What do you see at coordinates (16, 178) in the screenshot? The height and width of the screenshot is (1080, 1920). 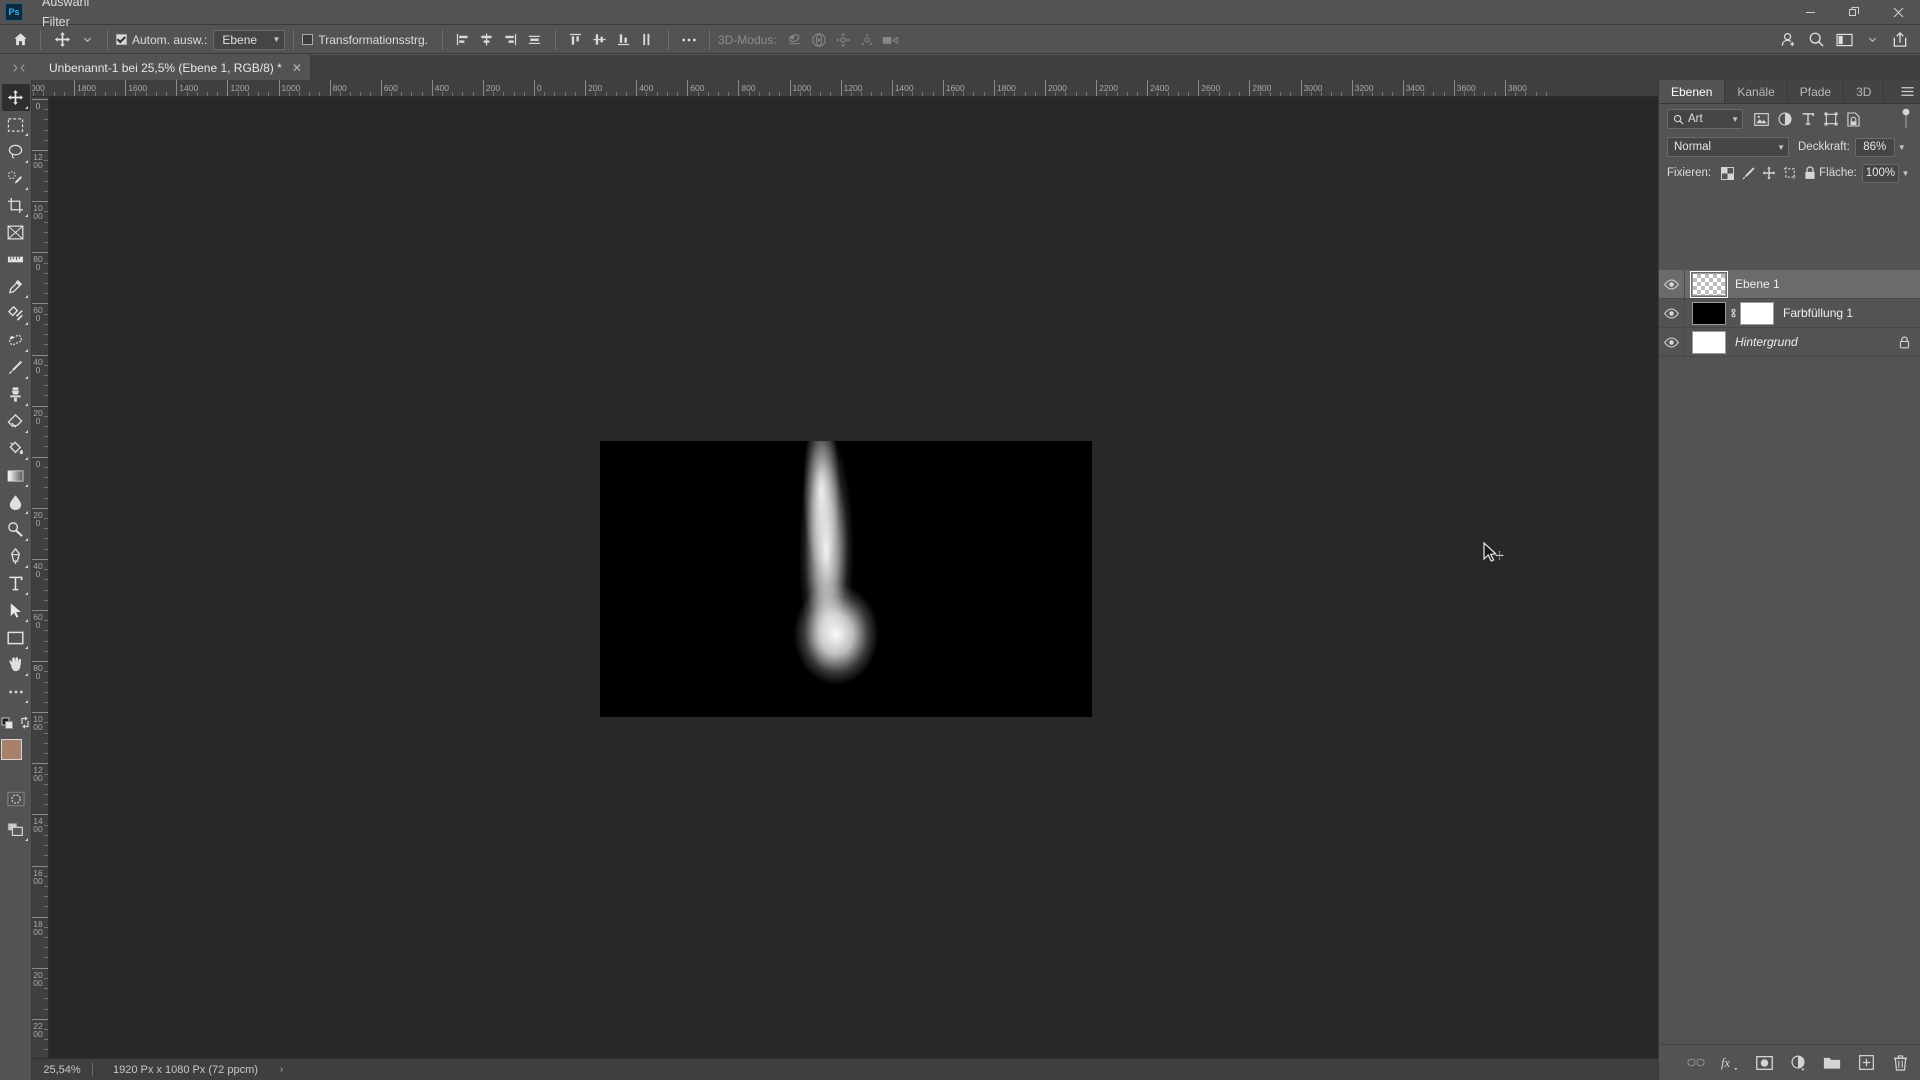 I see `quick-selection-tool` at bounding box center [16, 178].